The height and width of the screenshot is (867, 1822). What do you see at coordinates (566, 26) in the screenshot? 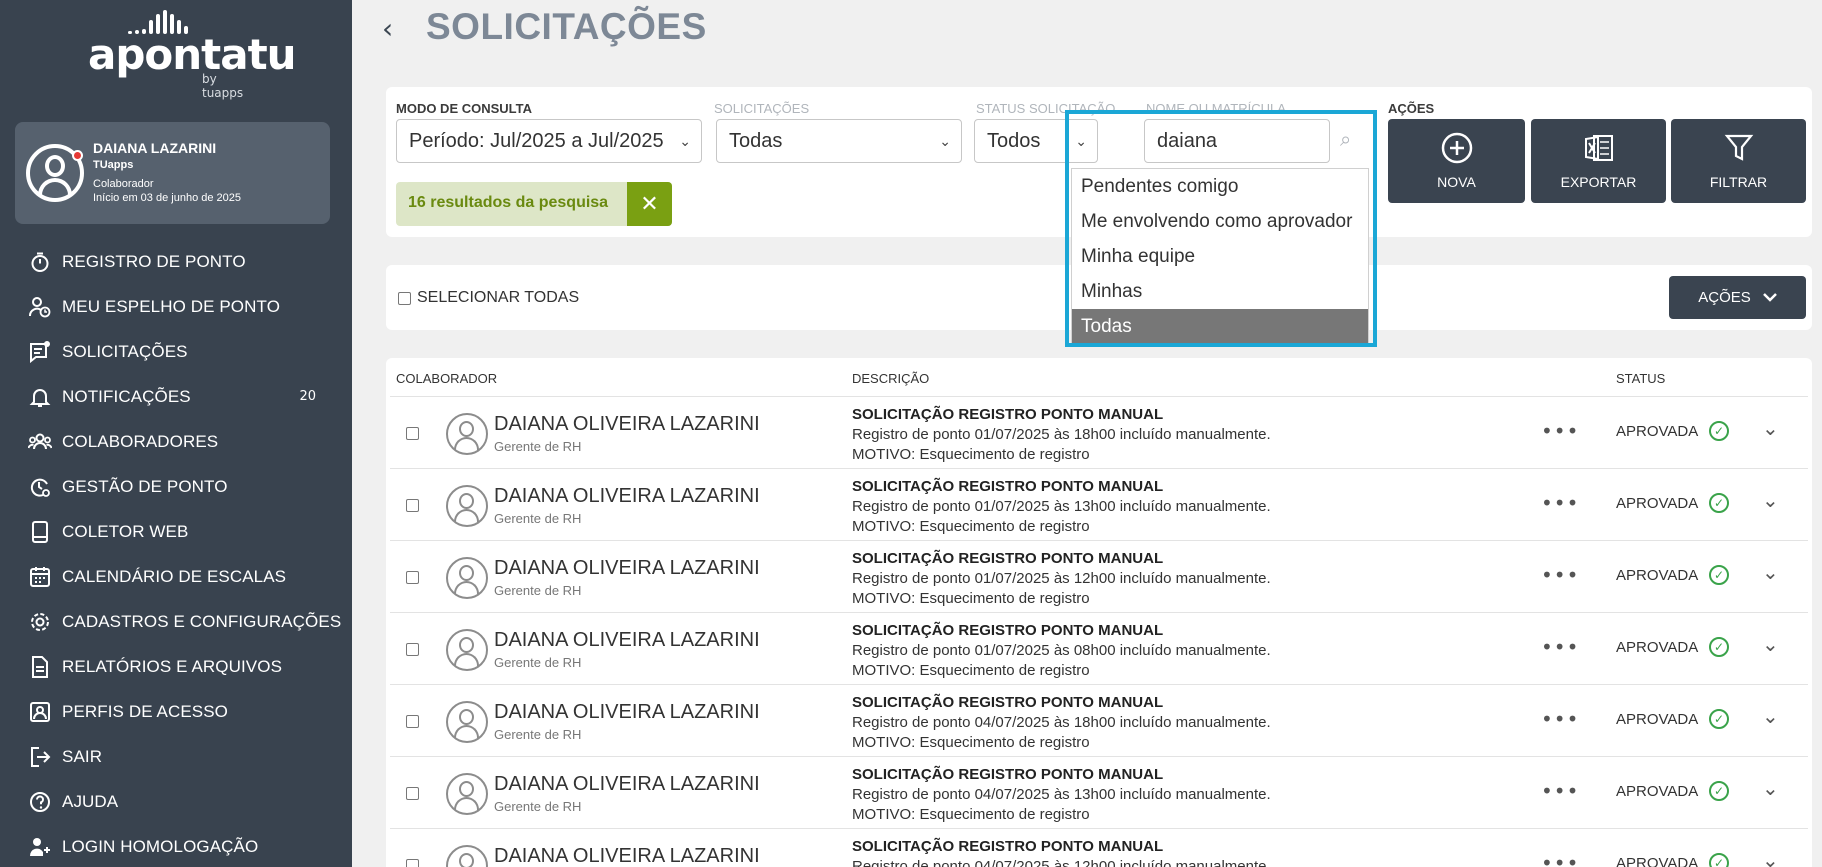
I see `page-title: SOLICITAÇÕES` at bounding box center [566, 26].